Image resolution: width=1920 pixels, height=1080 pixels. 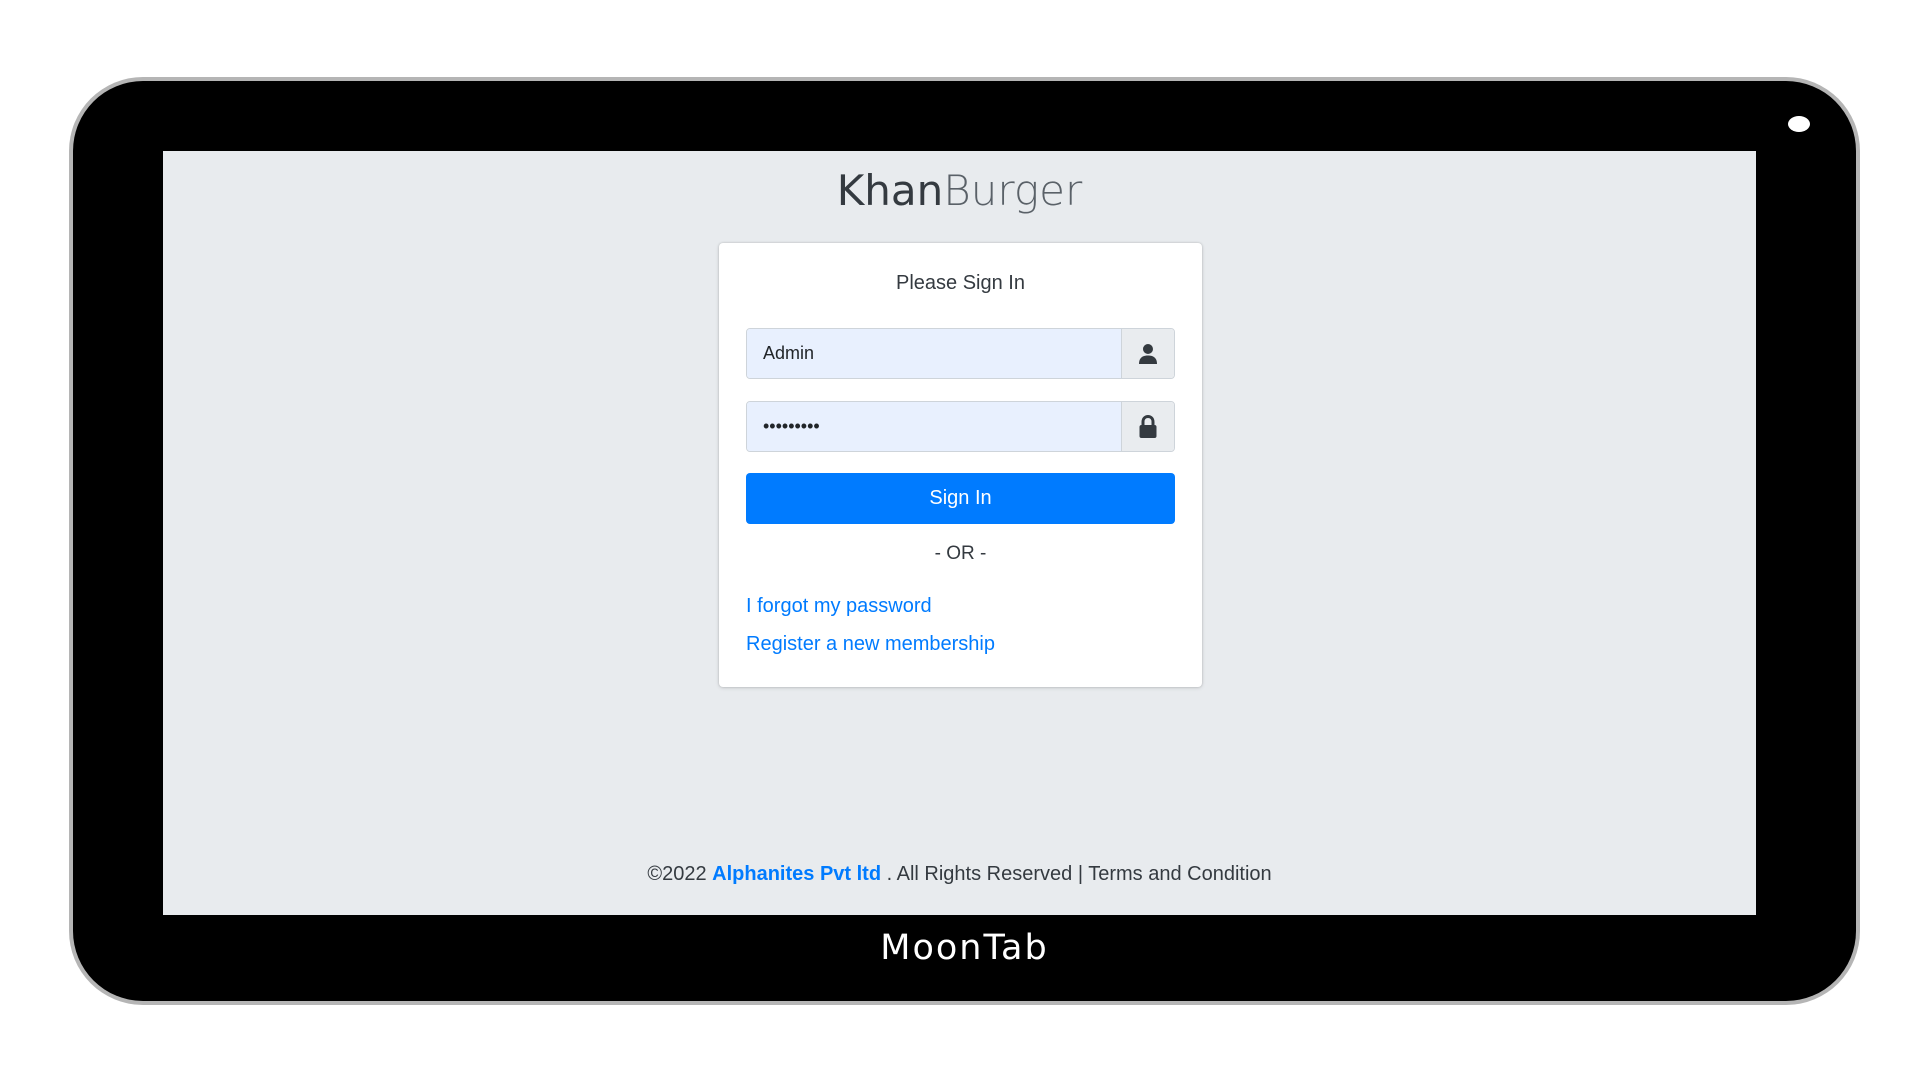 I want to click on username-addon, so click(x=1147, y=353).